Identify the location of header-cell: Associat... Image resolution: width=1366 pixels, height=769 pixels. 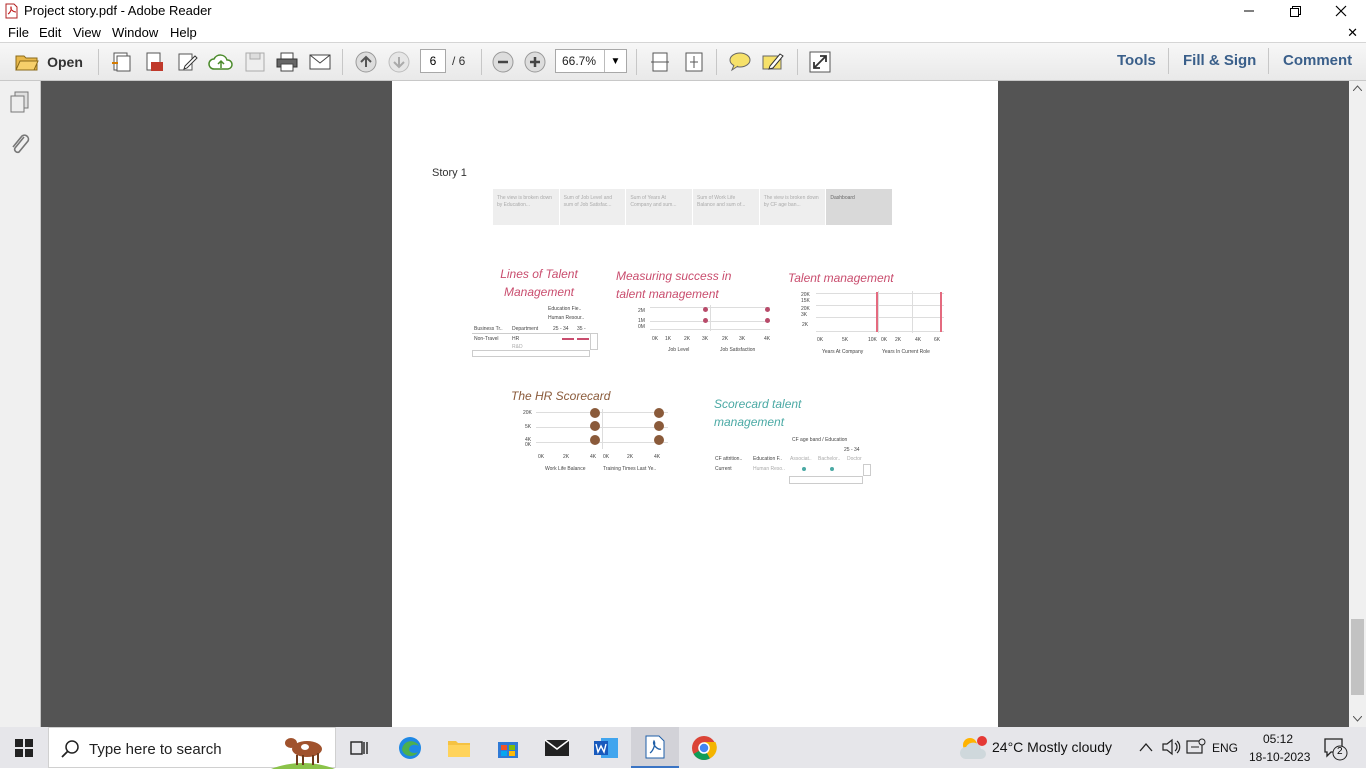
(801, 459).